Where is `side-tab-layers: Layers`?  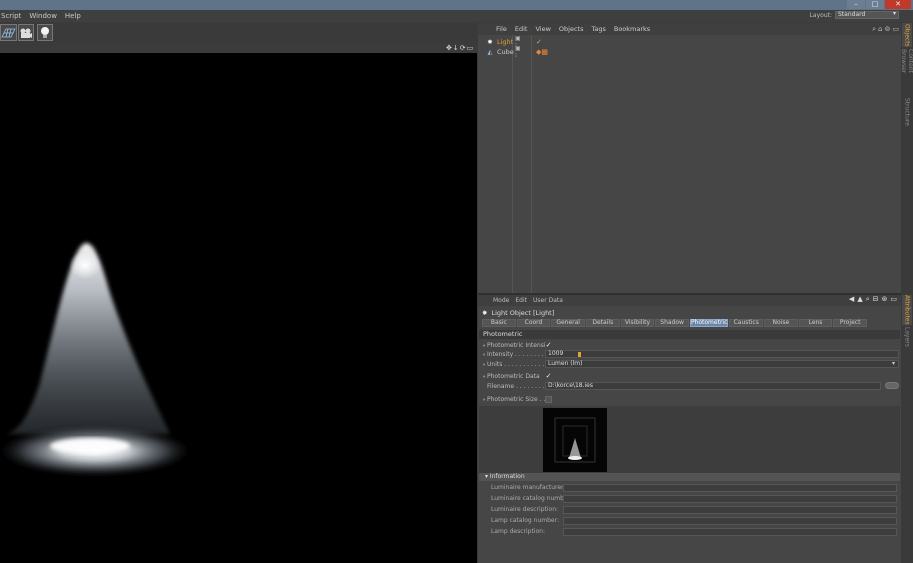
side-tab-layers: Layers is located at coordinates (907, 337).